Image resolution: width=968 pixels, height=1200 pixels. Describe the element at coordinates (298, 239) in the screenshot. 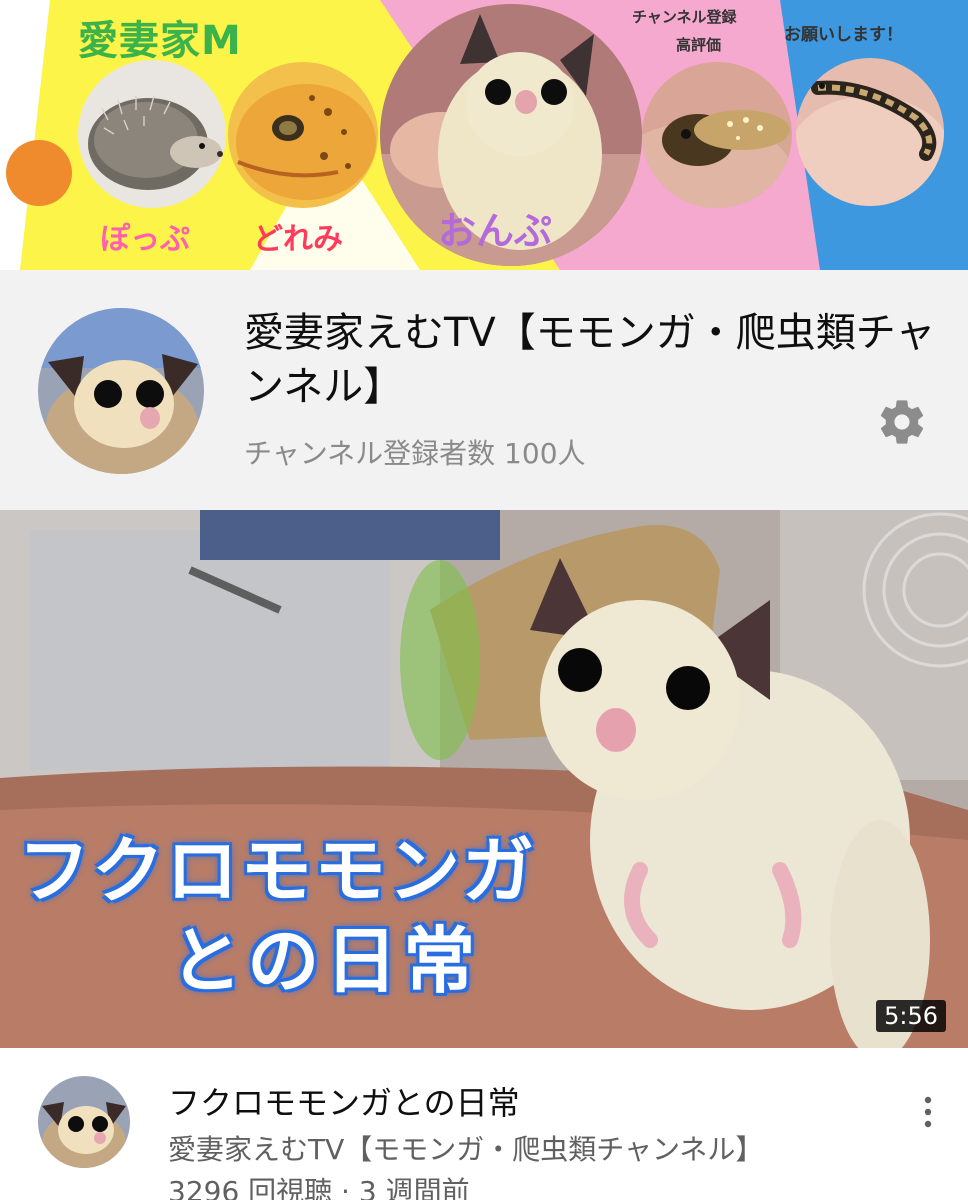

I see `pet-name-doremi: どれみ` at that location.